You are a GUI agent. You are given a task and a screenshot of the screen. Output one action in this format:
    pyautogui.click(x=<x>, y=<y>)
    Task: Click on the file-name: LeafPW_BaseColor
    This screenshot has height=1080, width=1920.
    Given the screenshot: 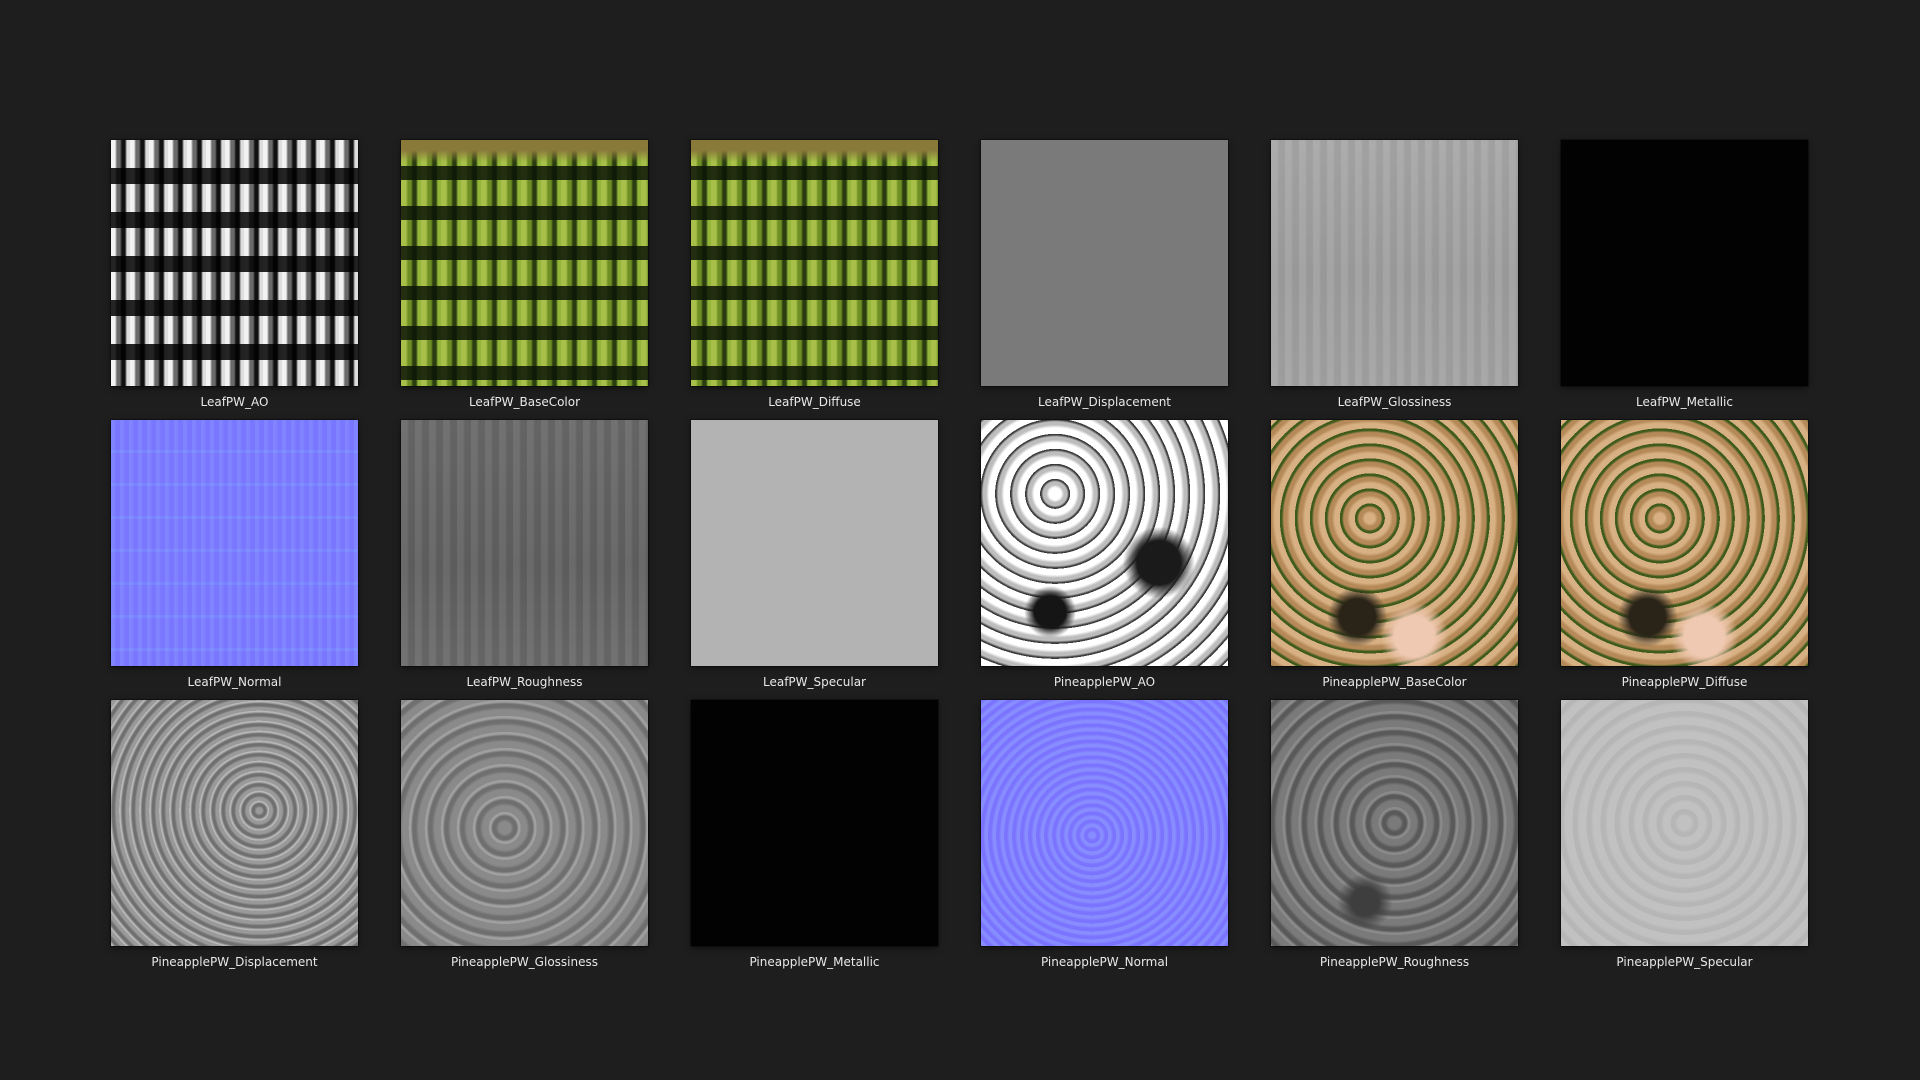 What is the action you would take?
    pyautogui.click(x=524, y=402)
    